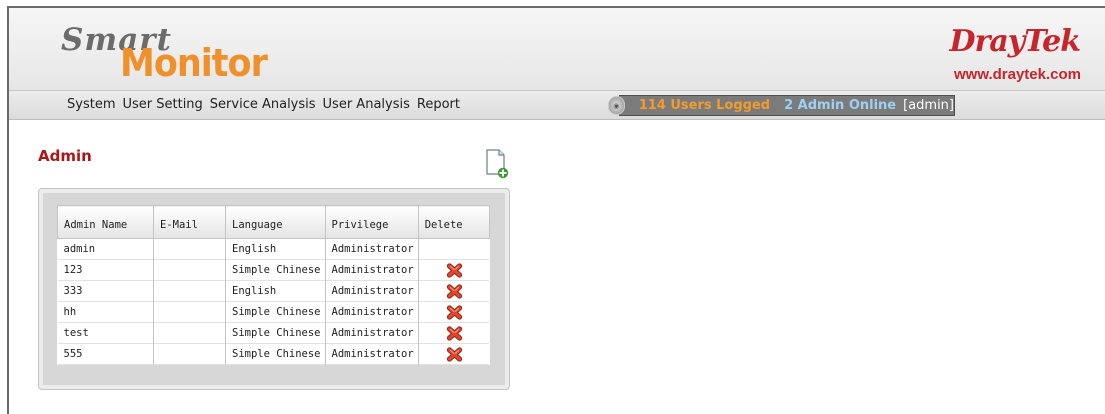 This screenshot has width=1105, height=414. What do you see at coordinates (105, 291) in the screenshot?
I see `admin-name-link: 333` at bounding box center [105, 291].